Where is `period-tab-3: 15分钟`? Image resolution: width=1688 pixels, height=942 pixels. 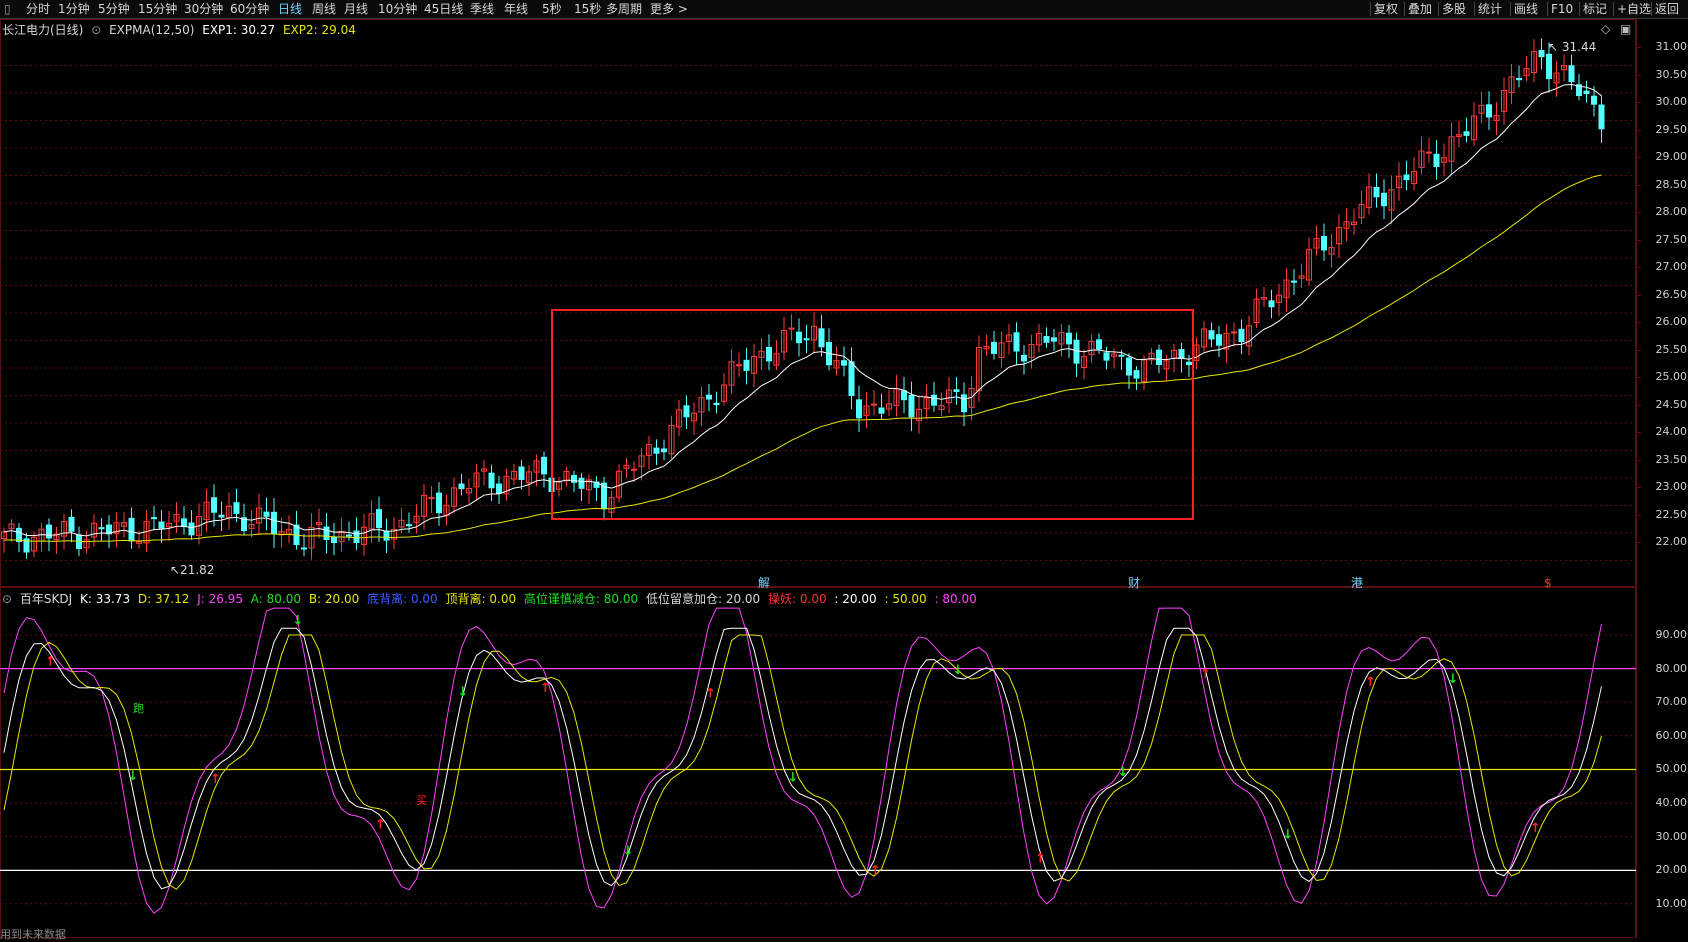 period-tab-3: 15分钟 is located at coordinates (157, 9).